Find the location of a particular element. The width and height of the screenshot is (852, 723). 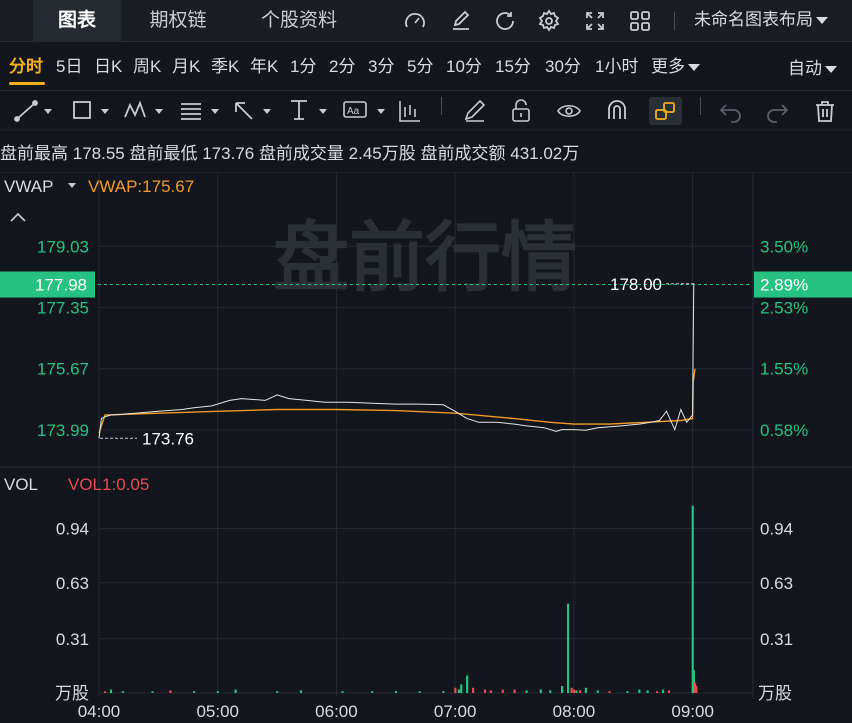

volume-tick-label: 0.94 is located at coordinates (72, 529).